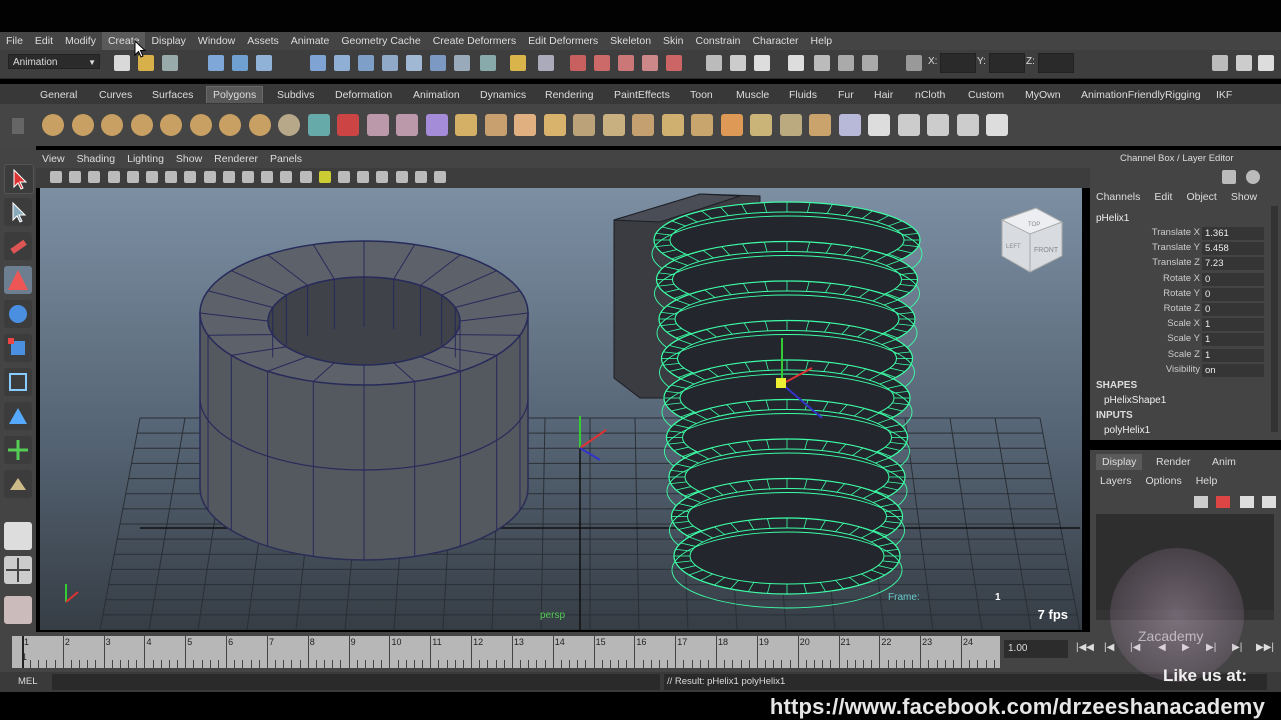  Describe the element at coordinates (1119, 462) in the screenshot. I see `tab-display: Display` at that location.